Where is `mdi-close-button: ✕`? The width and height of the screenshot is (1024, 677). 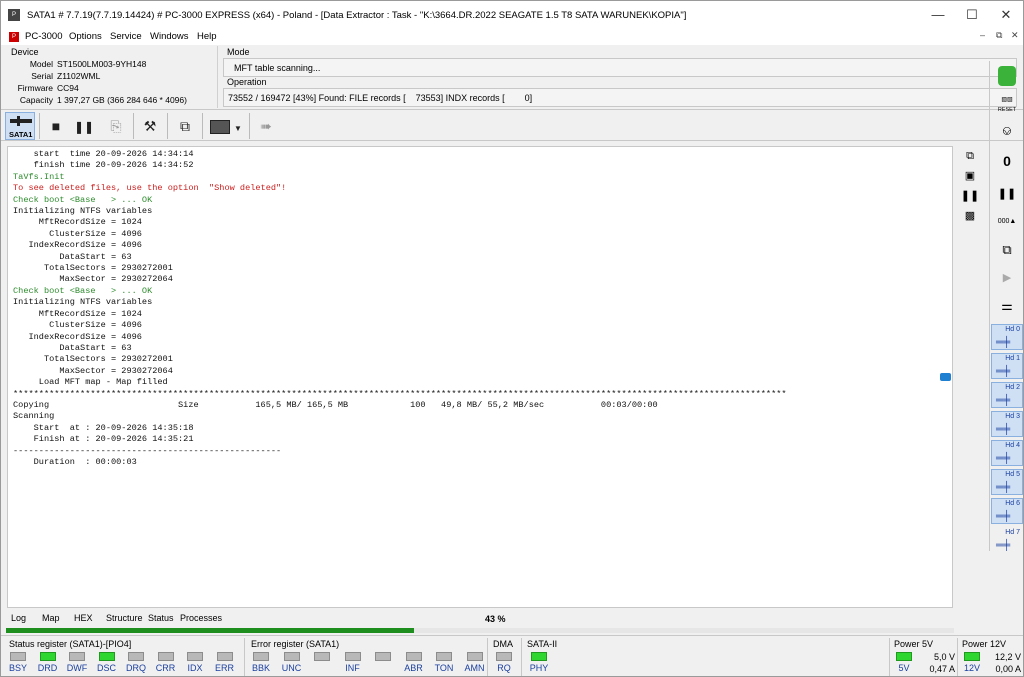
mdi-close-button: ✕ is located at coordinates (1015, 35).